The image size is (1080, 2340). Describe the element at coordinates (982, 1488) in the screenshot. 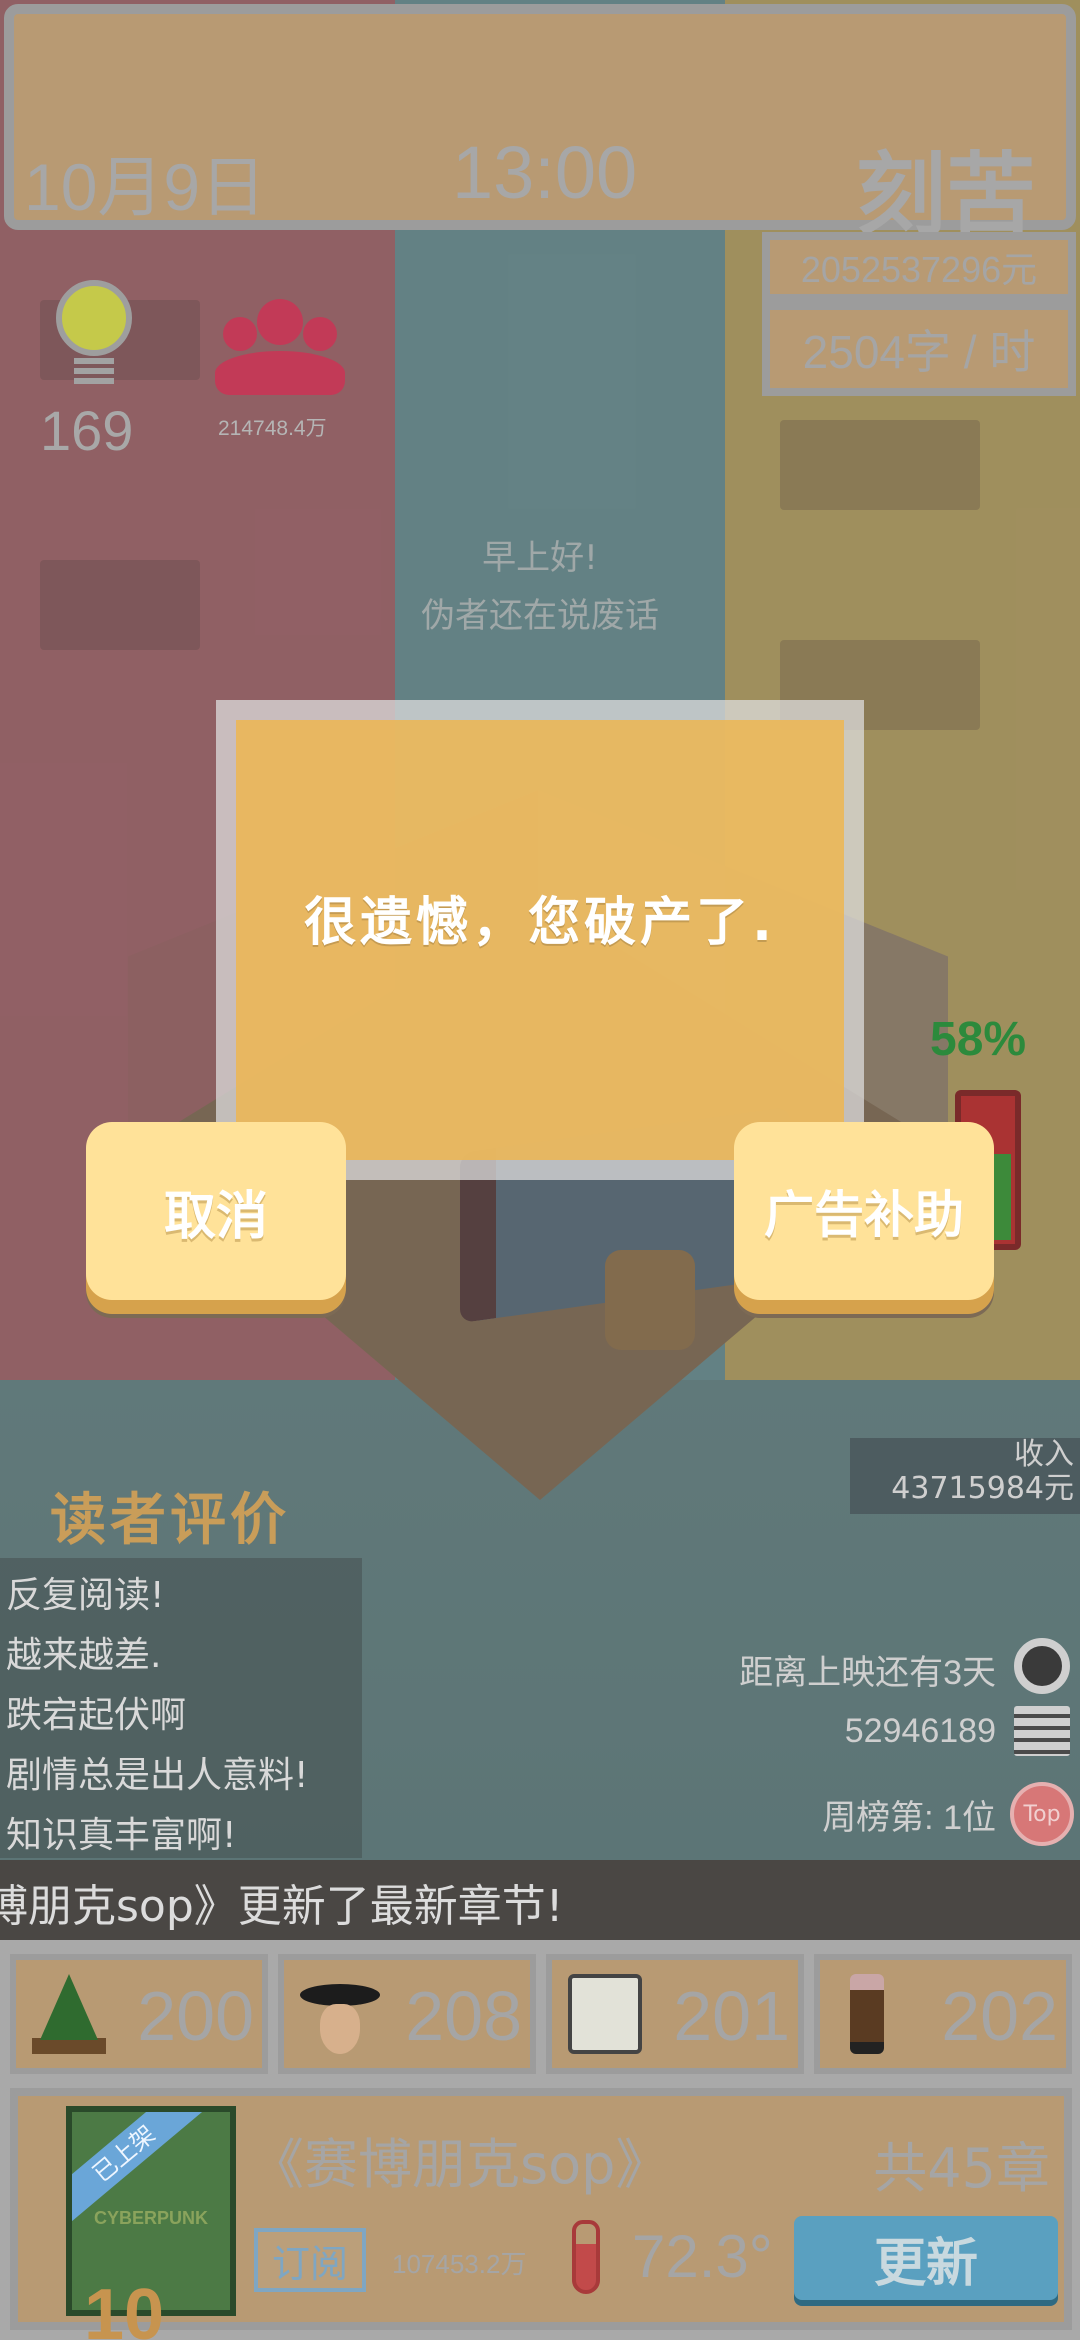

I see `income-value: 43715984元` at that location.